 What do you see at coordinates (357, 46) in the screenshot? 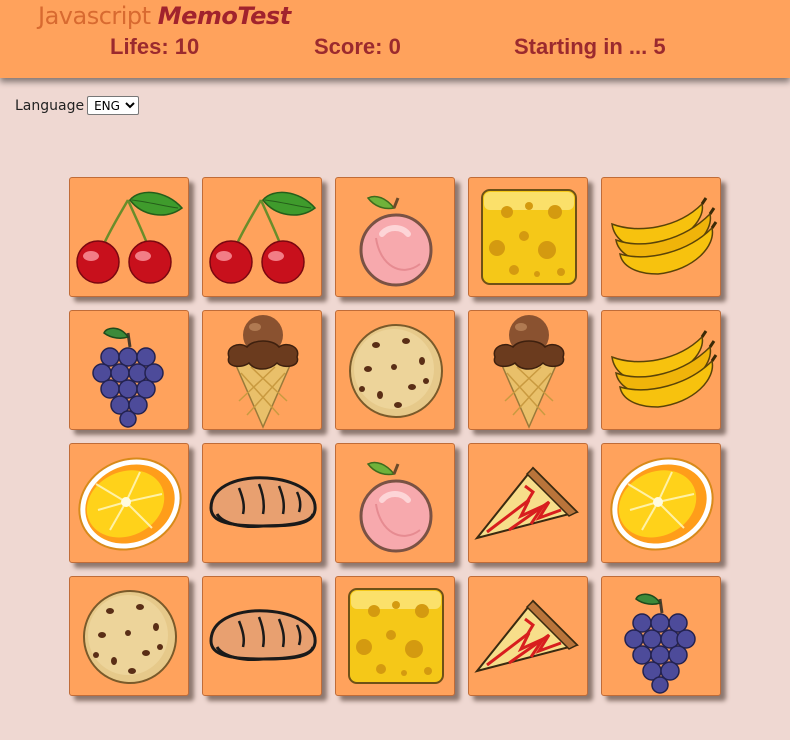
I see `score-counter: Score: 0` at bounding box center [357, 46].